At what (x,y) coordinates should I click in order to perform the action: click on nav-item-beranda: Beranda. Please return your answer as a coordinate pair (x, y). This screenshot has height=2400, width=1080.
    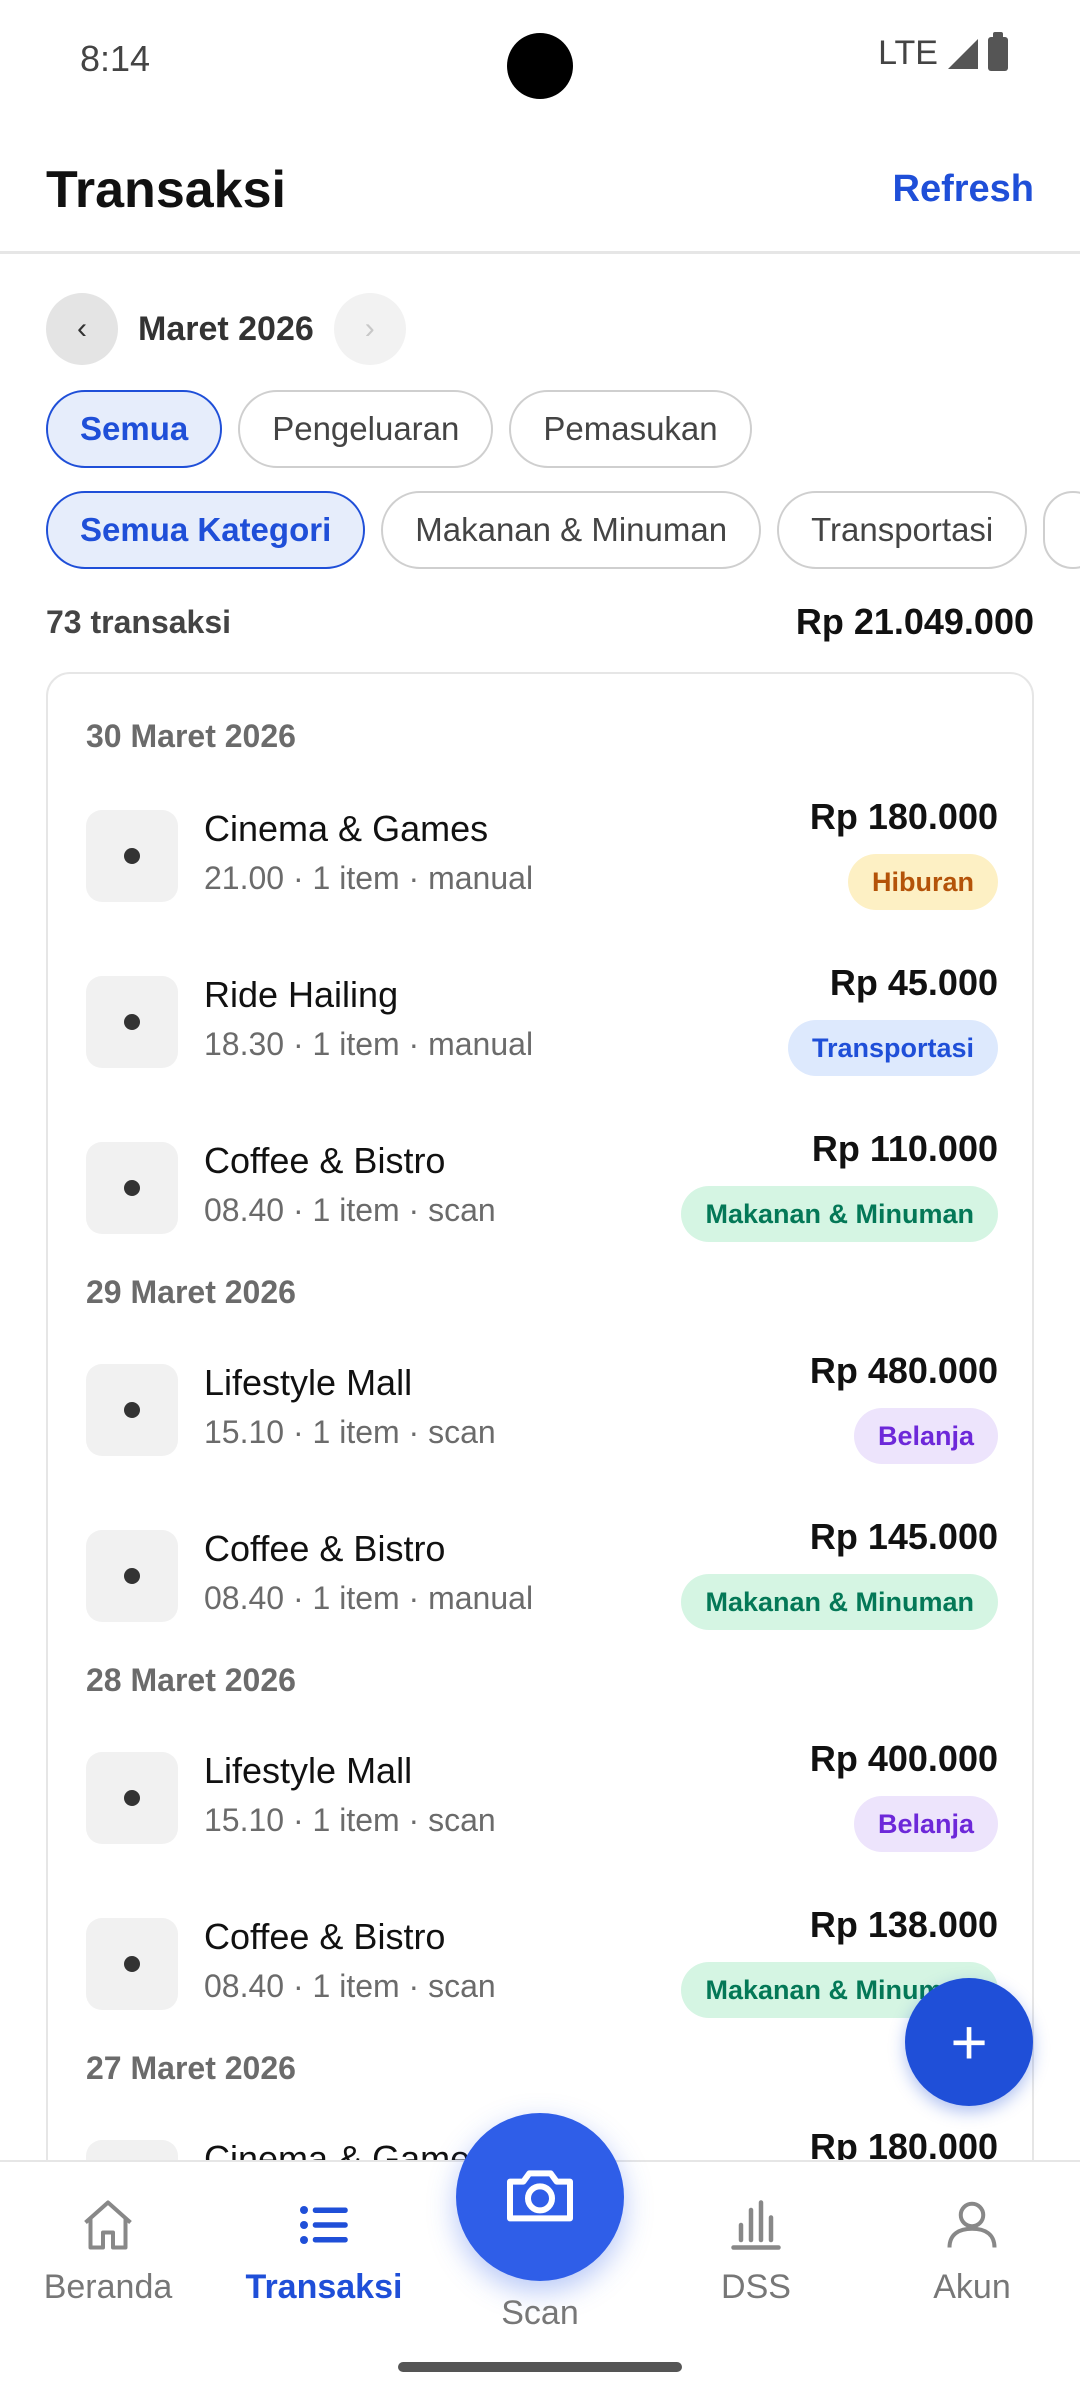
    Looking at the image, I should click on (108, 2249).